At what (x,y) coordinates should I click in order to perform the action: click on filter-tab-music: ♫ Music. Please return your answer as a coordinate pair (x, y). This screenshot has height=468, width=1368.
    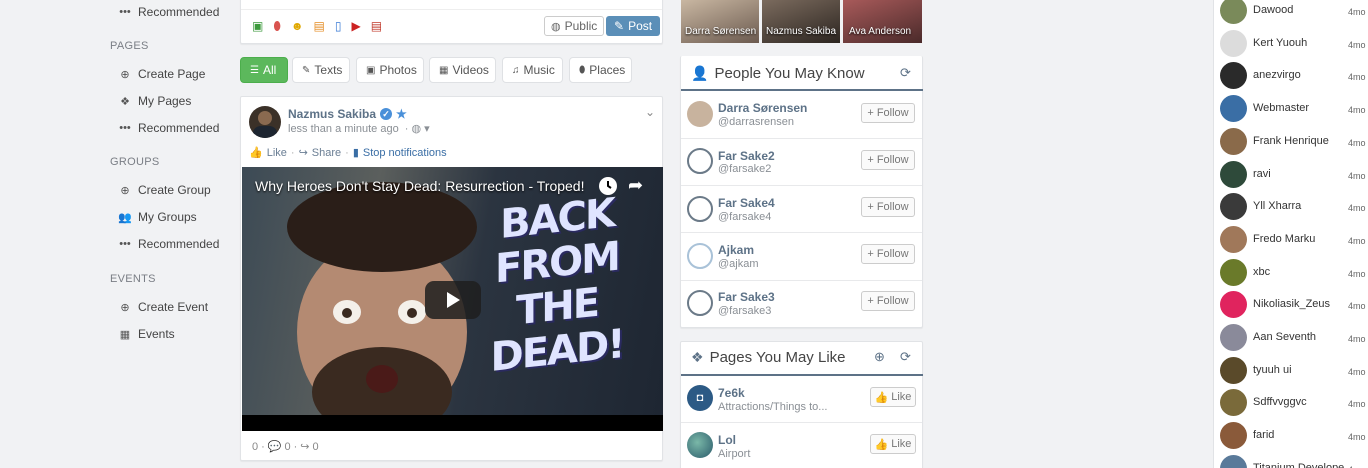
    Looking at the image, I should click on (532, 70).